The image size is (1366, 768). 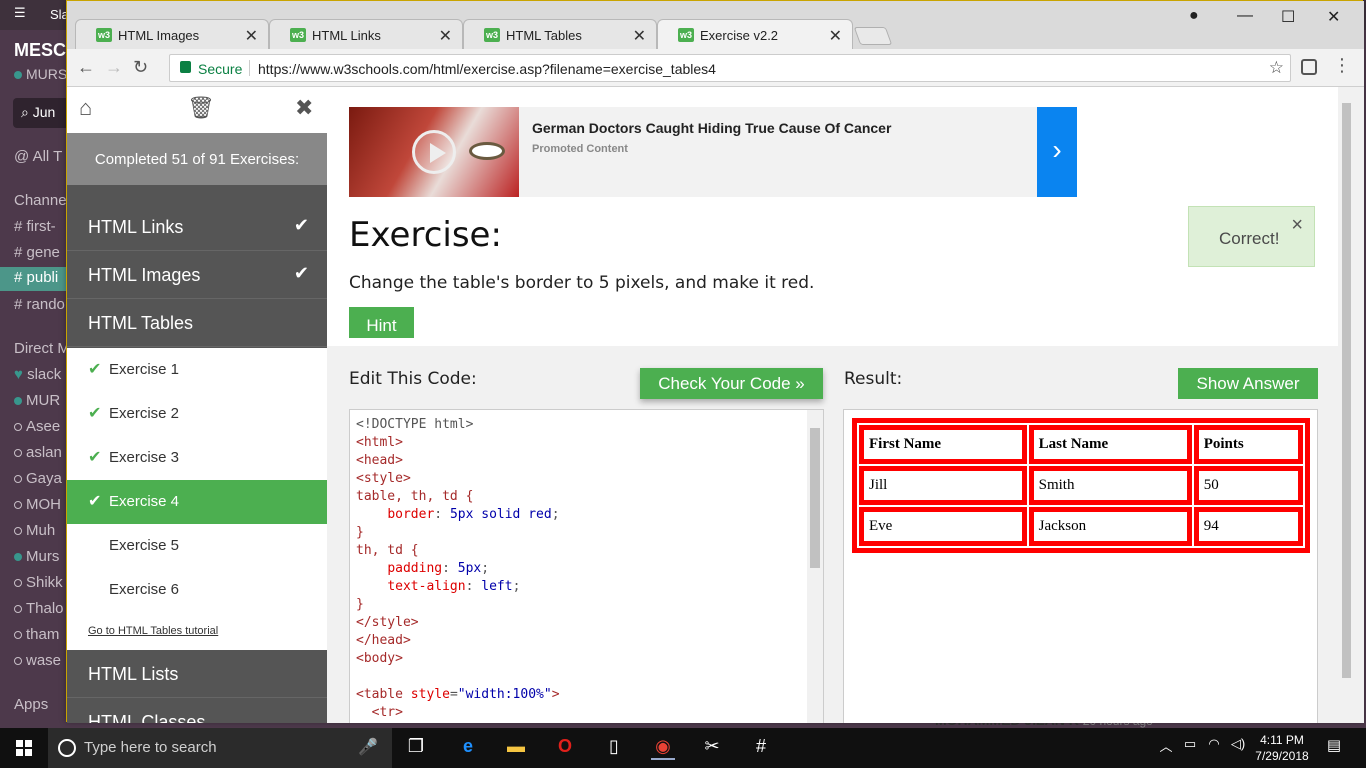 What do you see at coordinates (712, 748) in the screenshot?
I see `settings-tools-icon: ✂` at bounding box center [712, 748].